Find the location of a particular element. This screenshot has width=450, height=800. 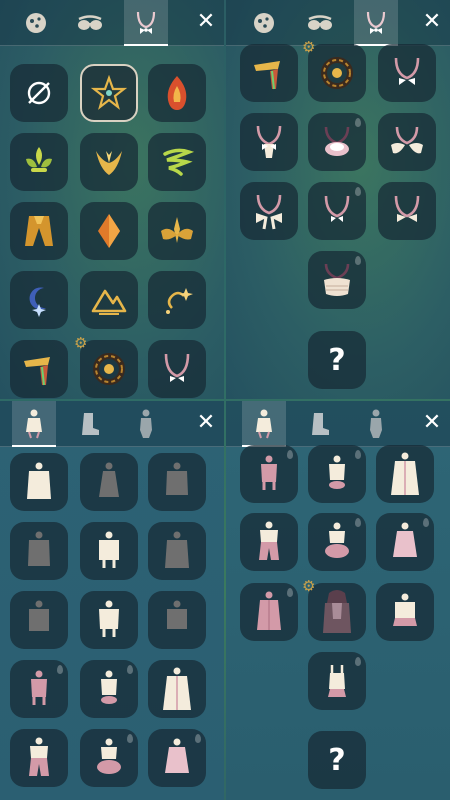

item-gray-jacket is located at coordinates (177, 620).